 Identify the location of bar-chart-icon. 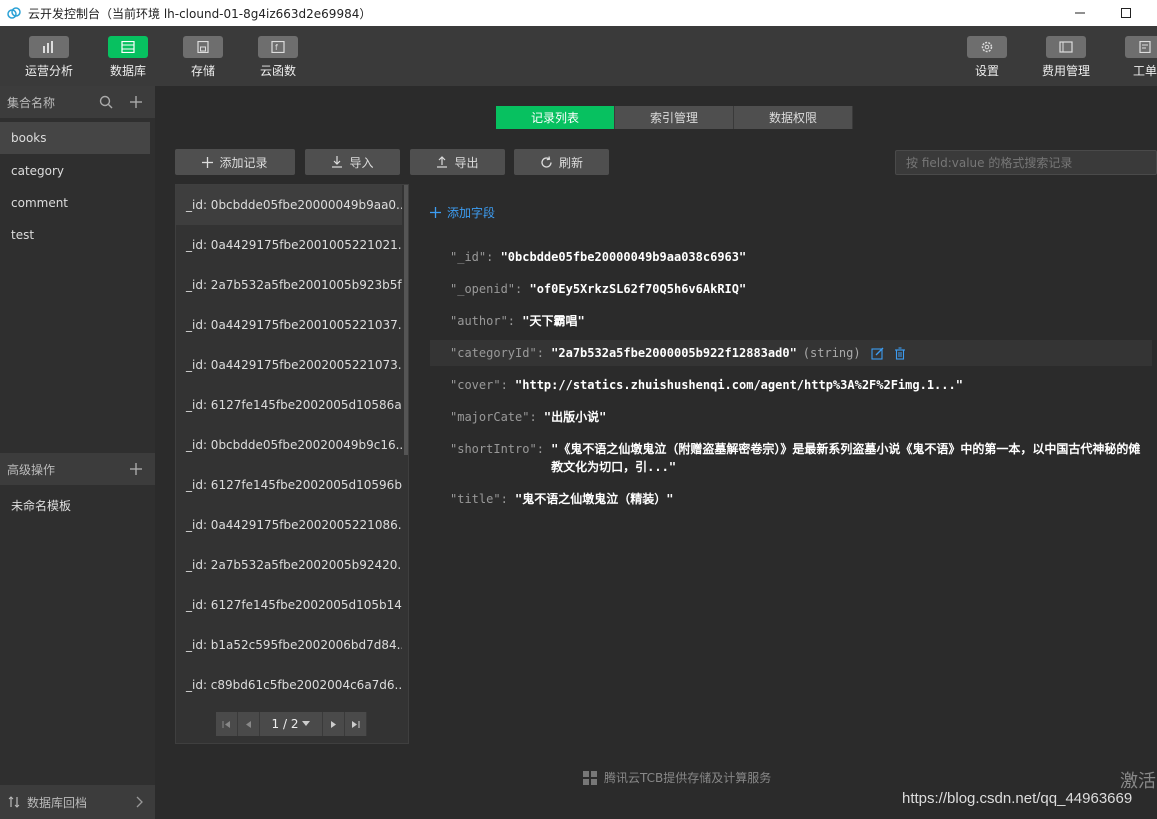
(49, 47).